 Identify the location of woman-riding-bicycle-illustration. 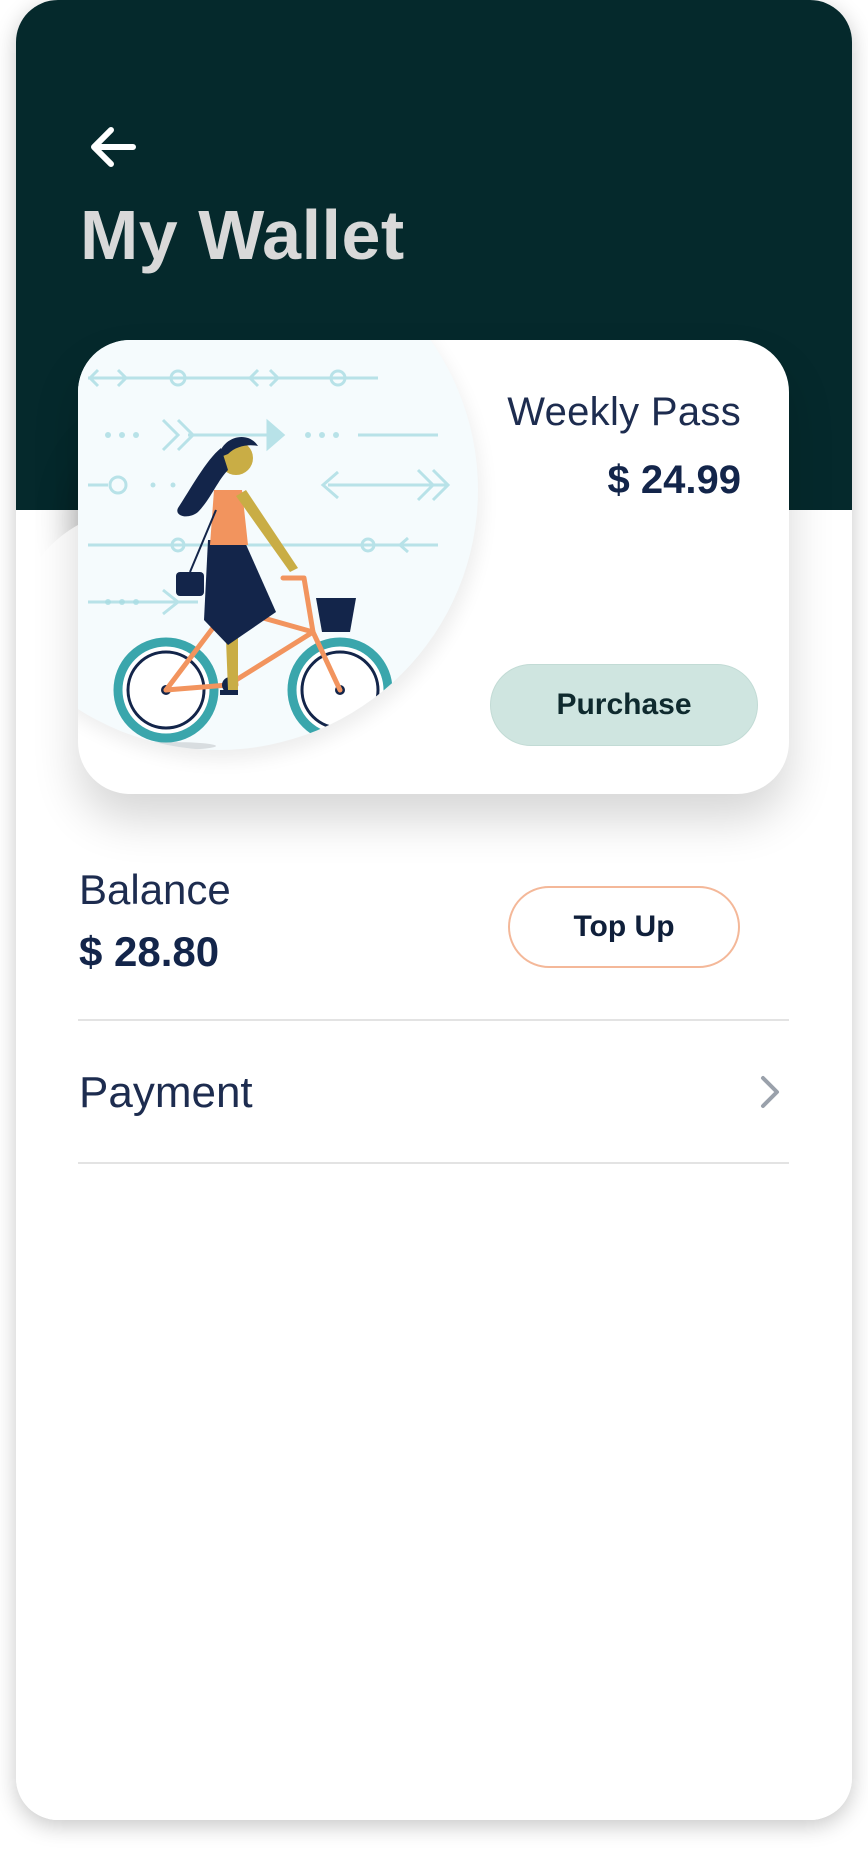
(269, 559).